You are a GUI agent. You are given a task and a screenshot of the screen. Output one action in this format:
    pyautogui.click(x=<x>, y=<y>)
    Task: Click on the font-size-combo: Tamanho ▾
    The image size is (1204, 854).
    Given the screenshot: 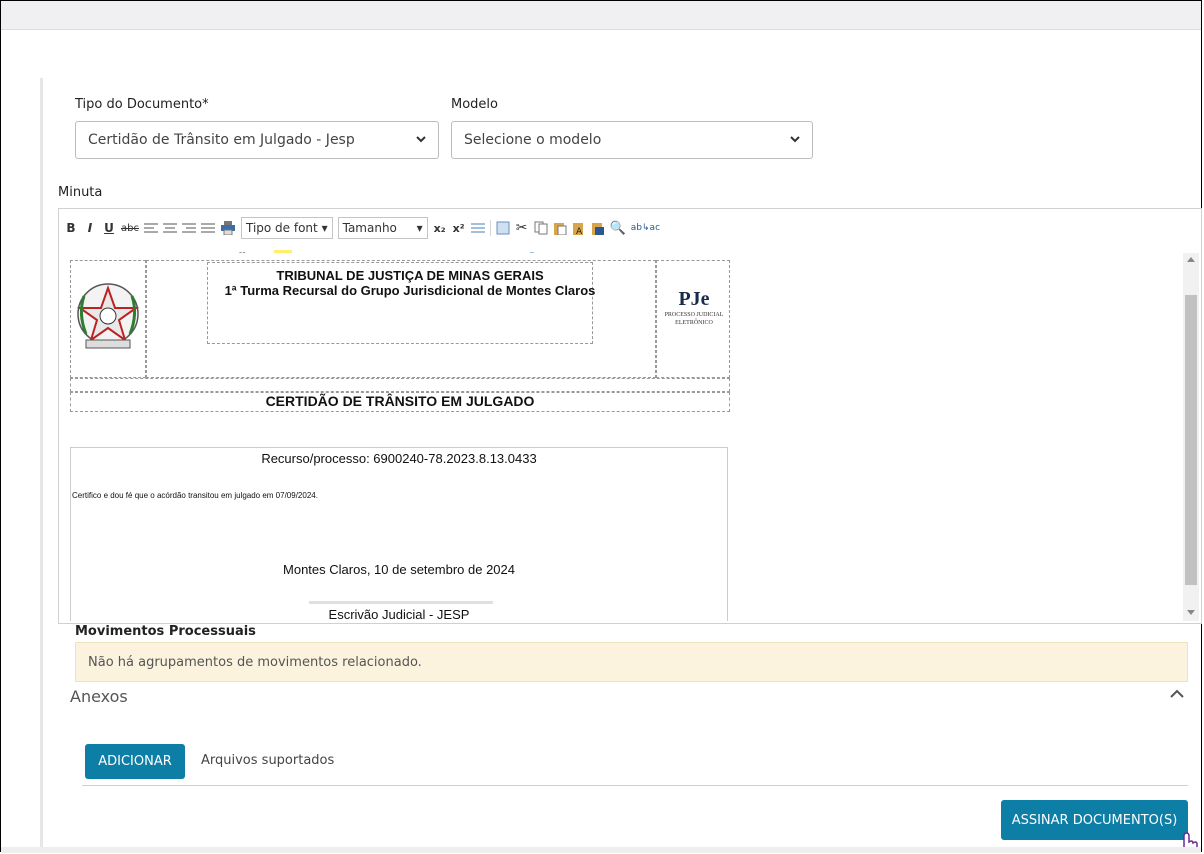 What is the action you would take?
    pyautogui.click(x=382, y=228)
    